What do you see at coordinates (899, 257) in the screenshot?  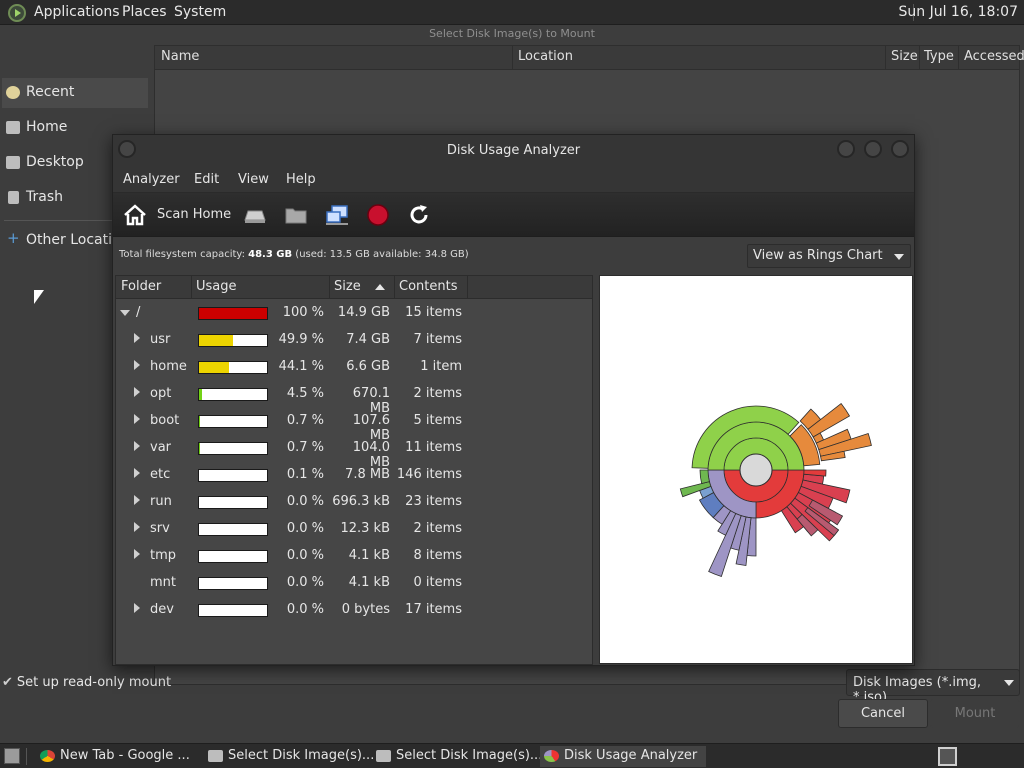 I see `chevron-down-icon` at bounding box center [899, 257].